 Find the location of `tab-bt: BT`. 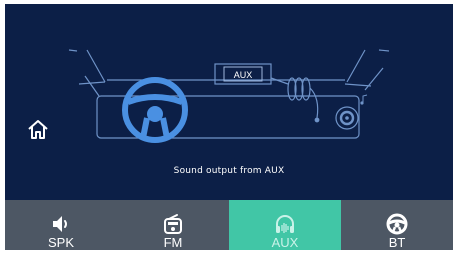

tab-bt: BT is located at coordinates (397, 225).